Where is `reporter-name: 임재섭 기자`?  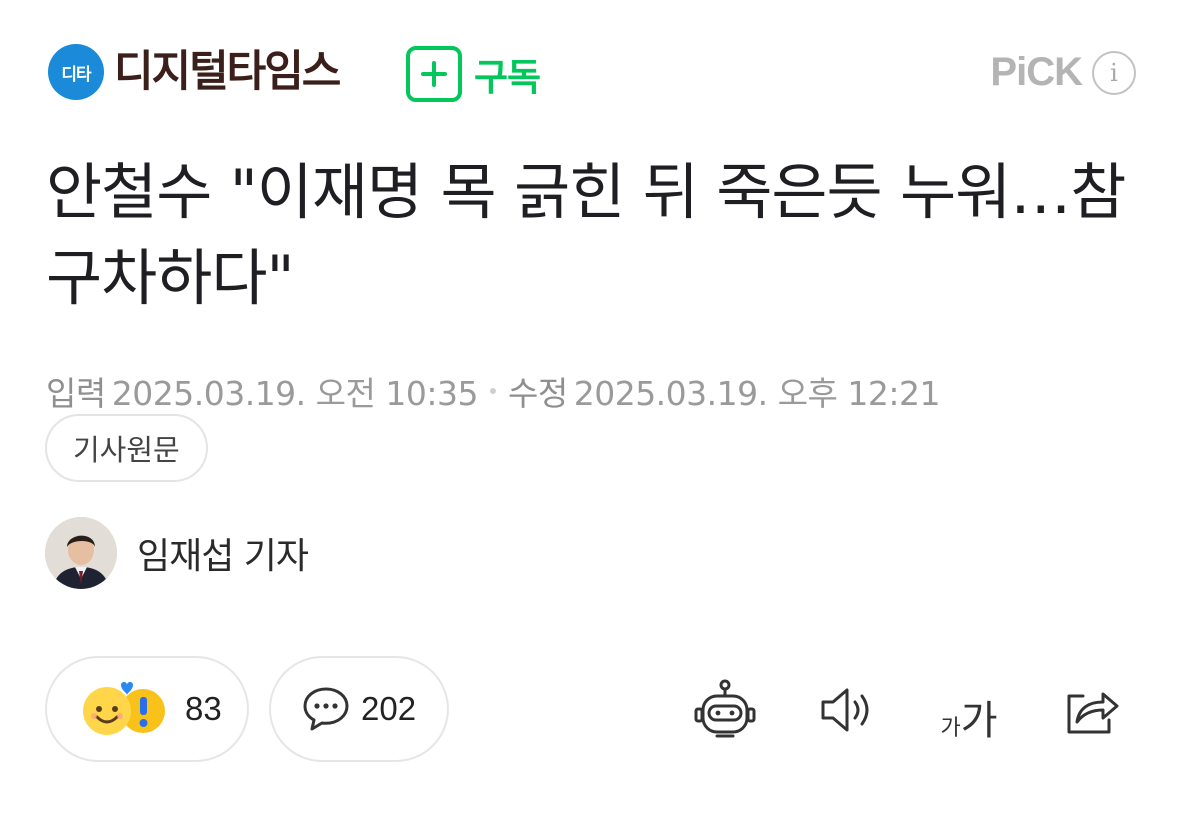
reporter-name: 임재섭 기자 is located at coordinates (223, 556).